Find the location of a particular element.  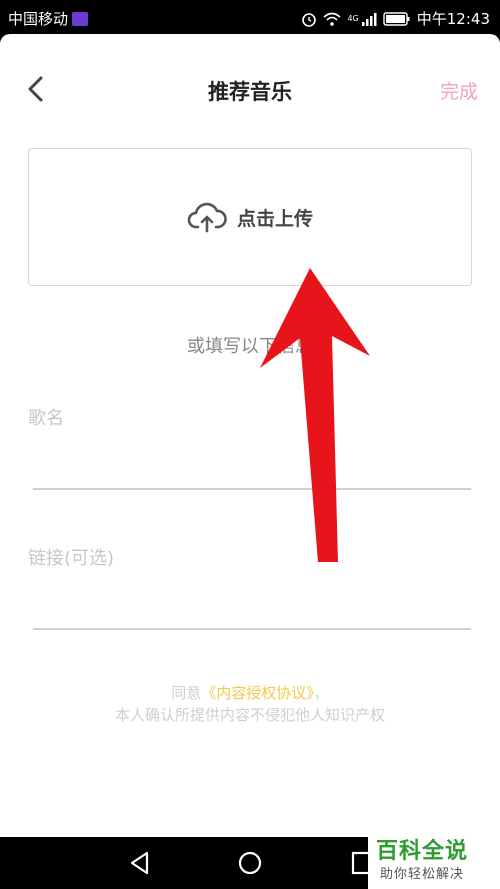

network-badge-icon is located at coordinates (80, 18).